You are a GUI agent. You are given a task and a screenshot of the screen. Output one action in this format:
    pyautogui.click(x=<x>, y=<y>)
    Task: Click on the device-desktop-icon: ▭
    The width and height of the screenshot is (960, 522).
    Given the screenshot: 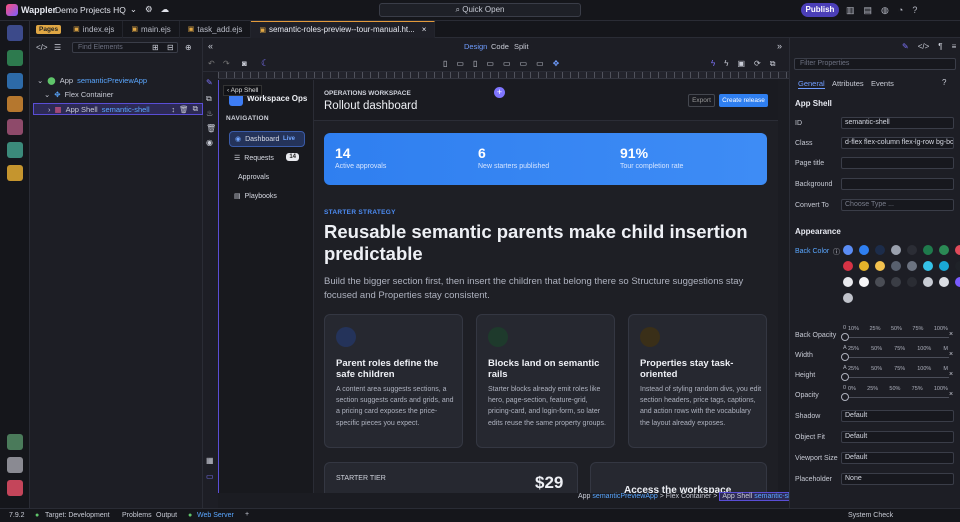 What is the action you would take?
    pyautogui.click(x=524, y=63)
    